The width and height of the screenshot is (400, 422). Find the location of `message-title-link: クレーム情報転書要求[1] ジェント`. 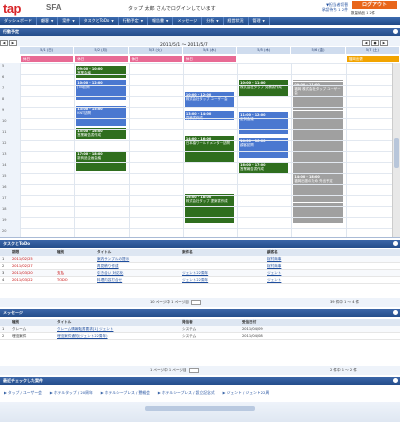

message-title-link: クレーム情報転書要求[1] ジェント is located at coordinates (117, 329).